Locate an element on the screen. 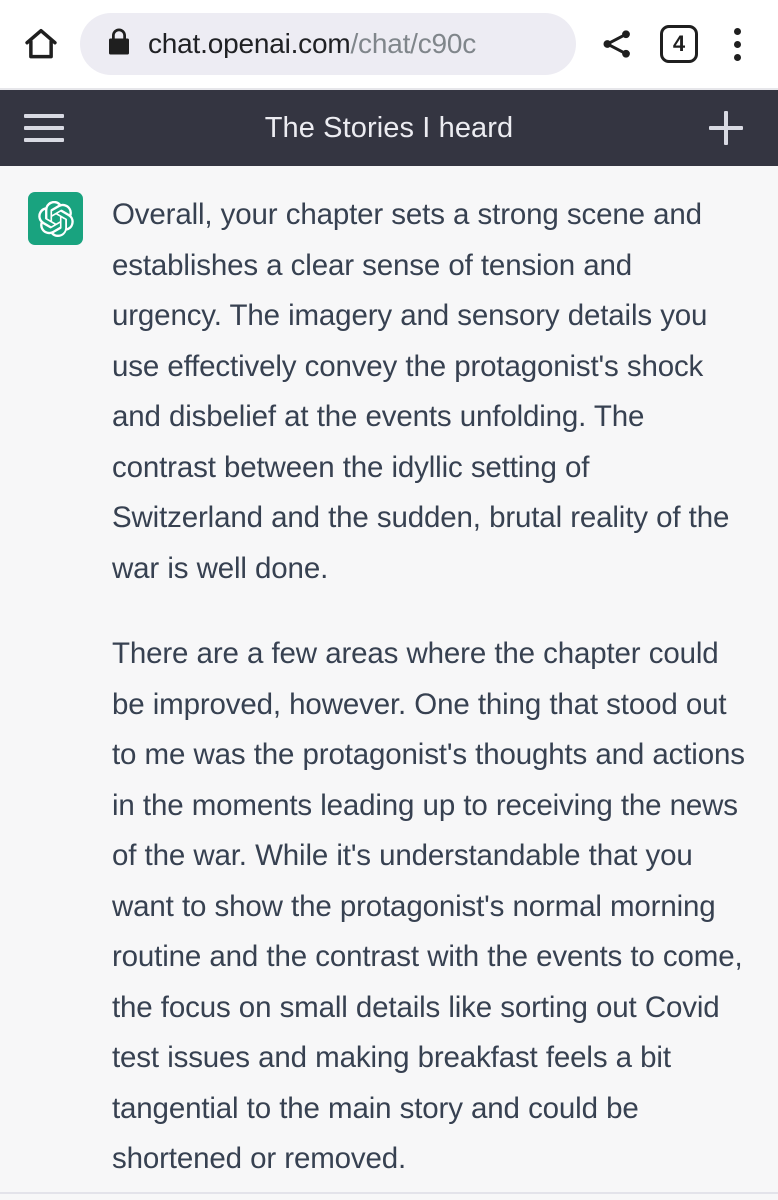 The image size is (778, 1200). overflow-menu-icon is located at coordinates (737, 44).